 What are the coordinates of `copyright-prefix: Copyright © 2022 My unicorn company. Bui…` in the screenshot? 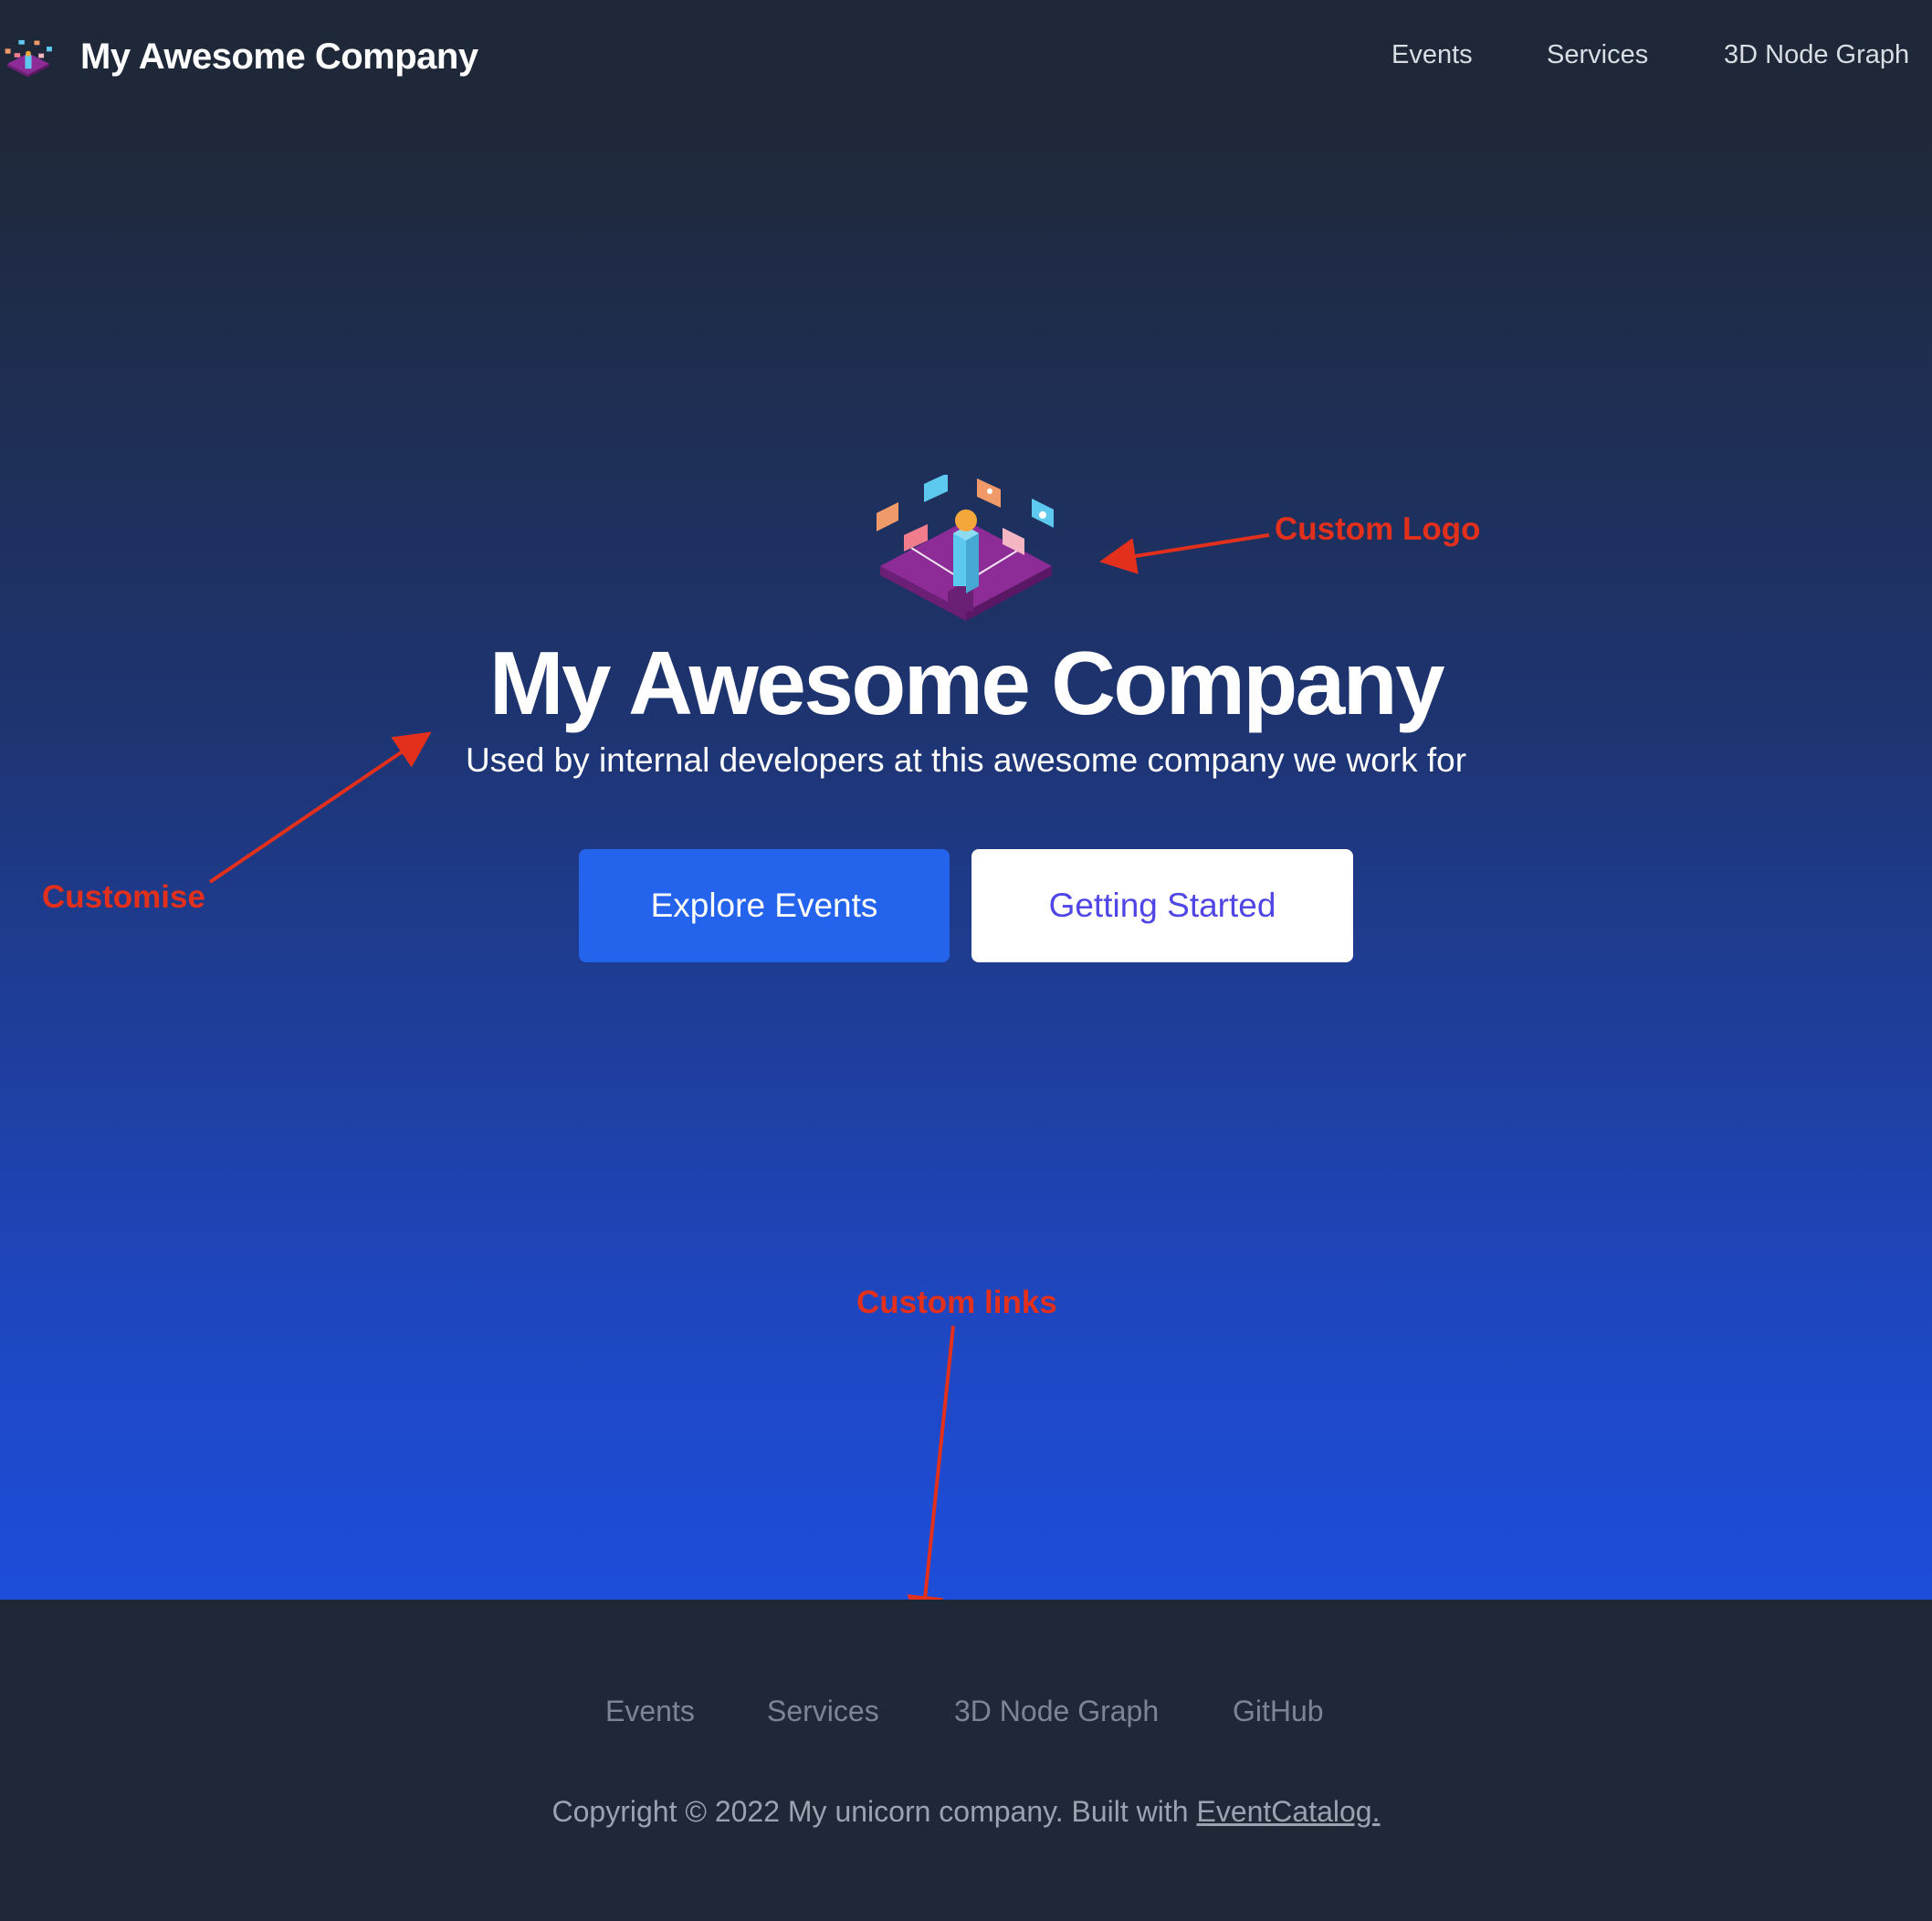 It's located at (874, 1811).